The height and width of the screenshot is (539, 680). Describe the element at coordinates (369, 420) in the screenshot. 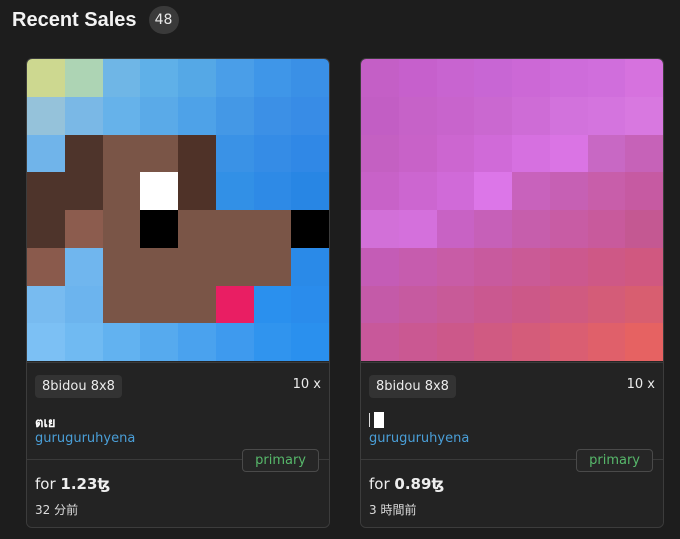

I see `text-cursor-icon` at that location.